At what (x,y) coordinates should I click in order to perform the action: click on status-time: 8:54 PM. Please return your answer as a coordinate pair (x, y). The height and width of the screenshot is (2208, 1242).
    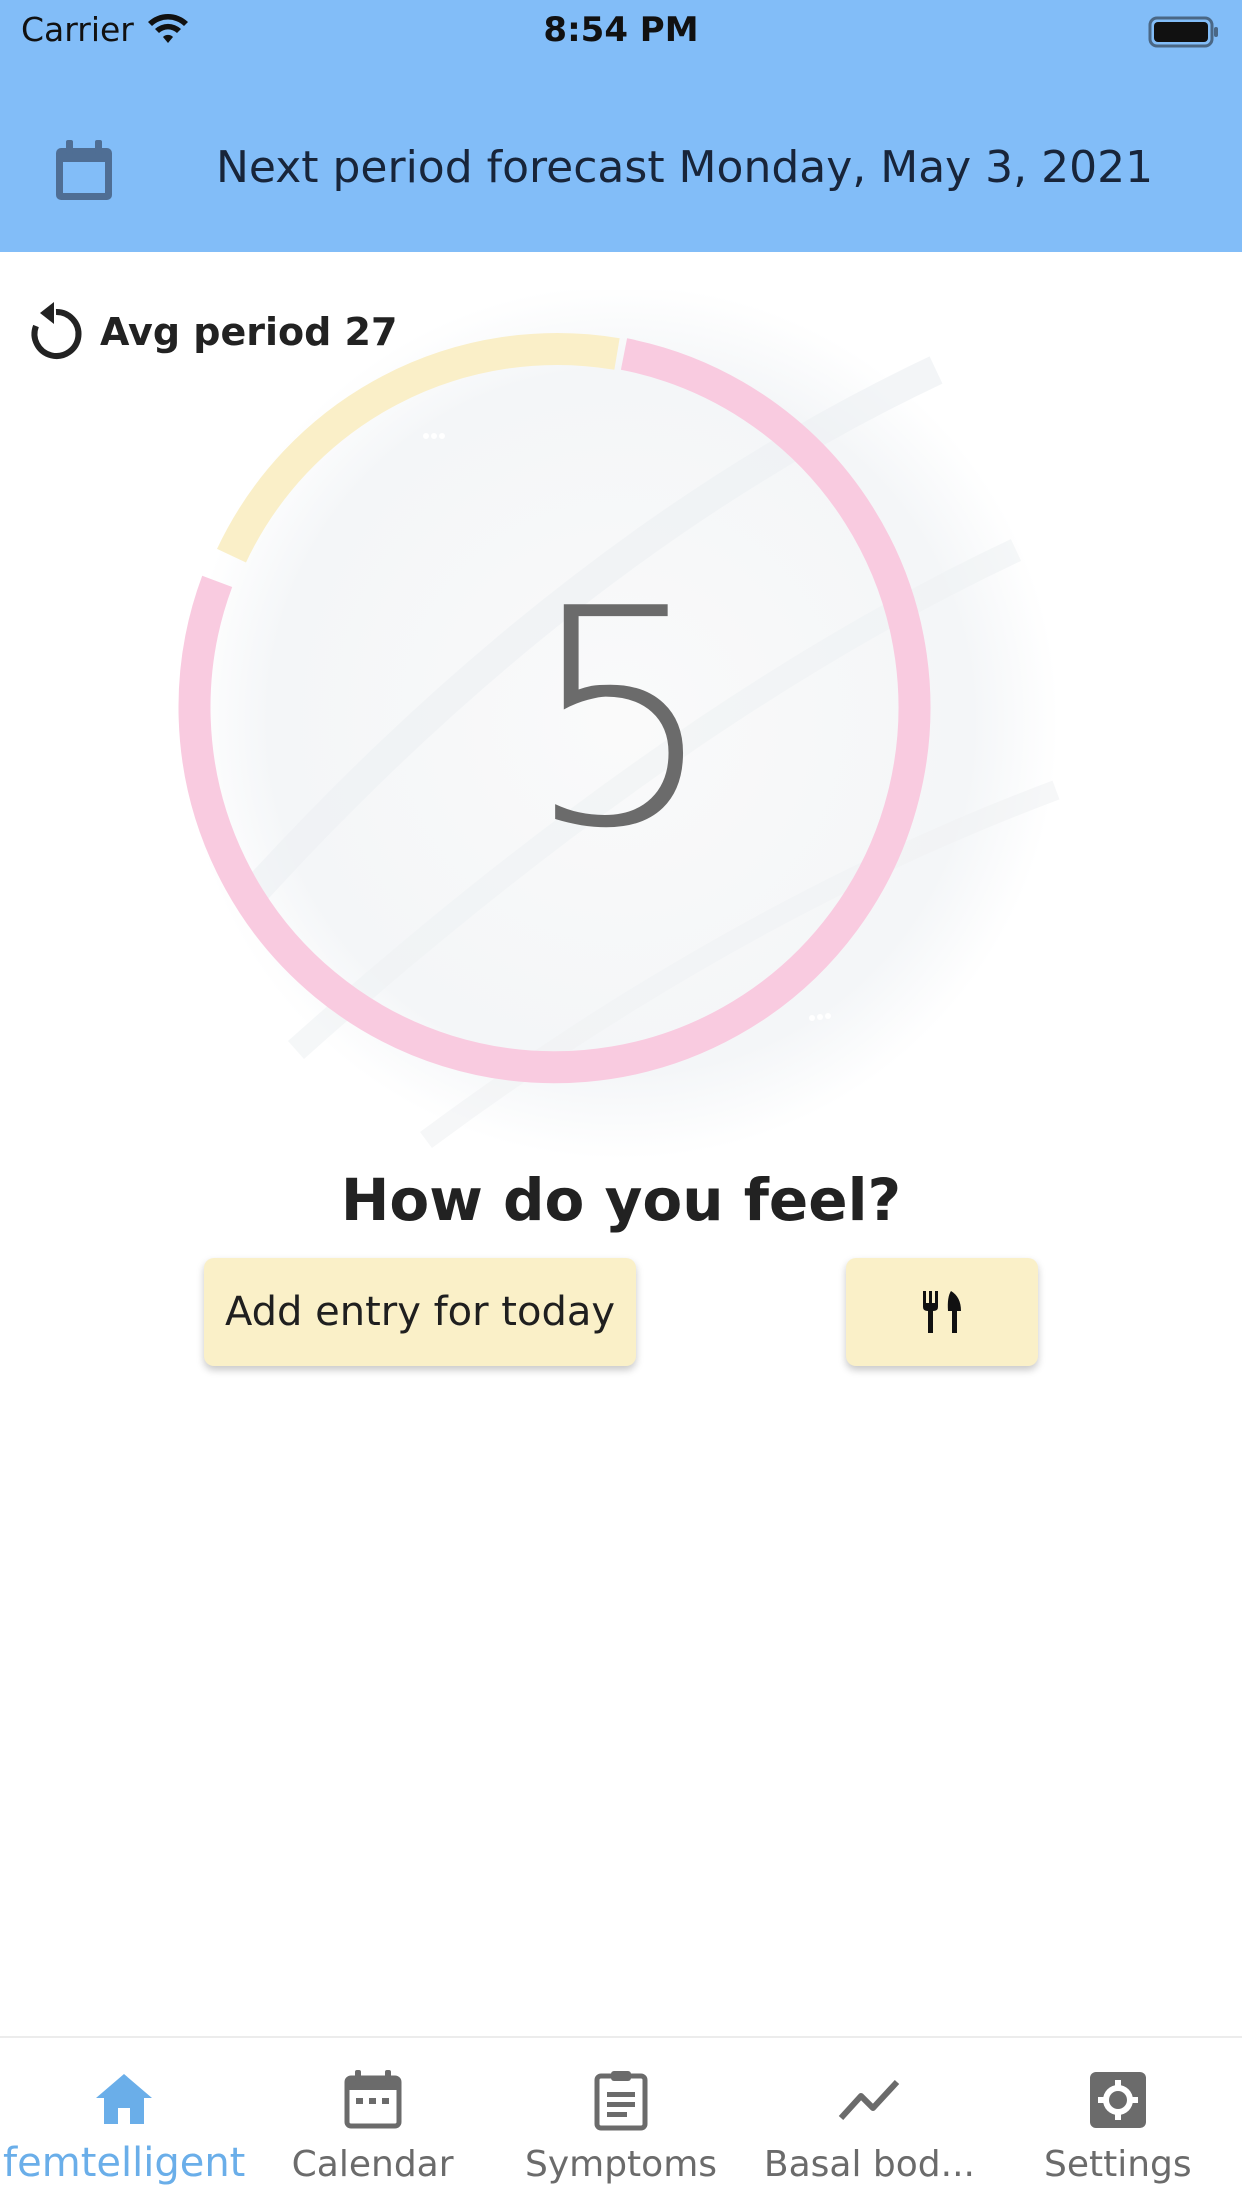
    Looking at the image, I should click on (621, 30).